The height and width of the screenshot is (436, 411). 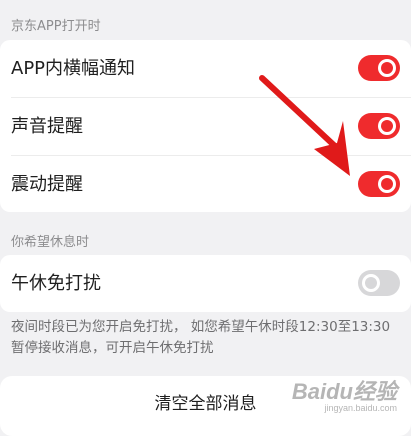 I want to click on row-vibrate-reminder: 震动提醒, so click(x=205, y=184).